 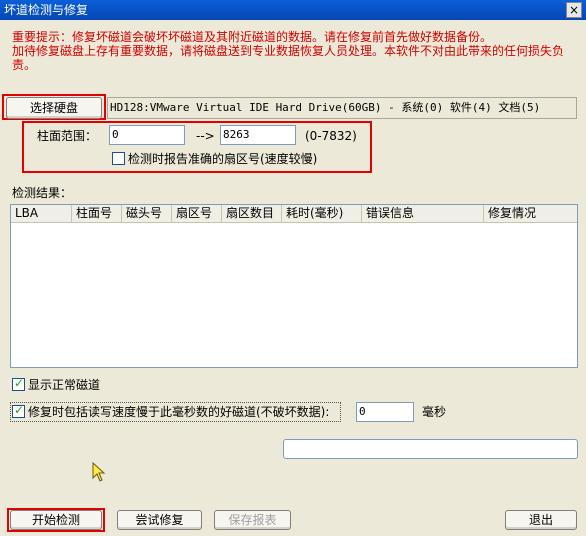 What do you see at coordinates (252, 520) in the screenshot?
I see `save-report-button: 保存报表` at bounding box center [252, 520].